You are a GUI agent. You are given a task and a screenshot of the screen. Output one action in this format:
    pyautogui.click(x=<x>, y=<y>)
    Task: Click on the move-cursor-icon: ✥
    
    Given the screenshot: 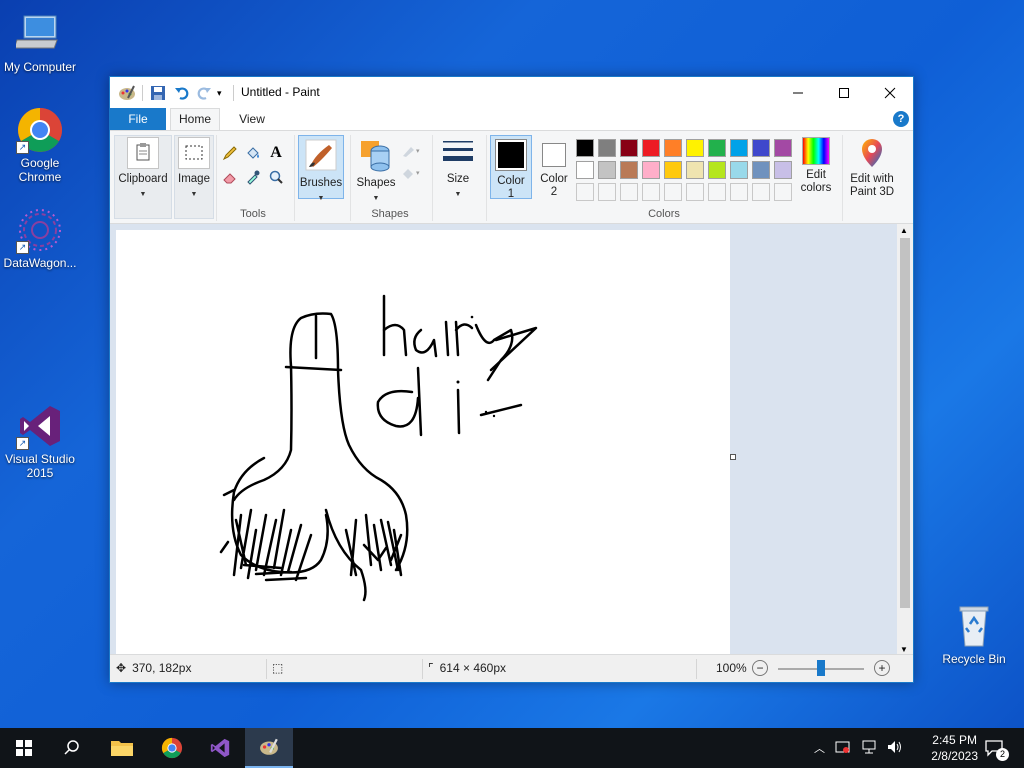 What is the action you would take?
    pyautogui.click(x=121, y=668)
    